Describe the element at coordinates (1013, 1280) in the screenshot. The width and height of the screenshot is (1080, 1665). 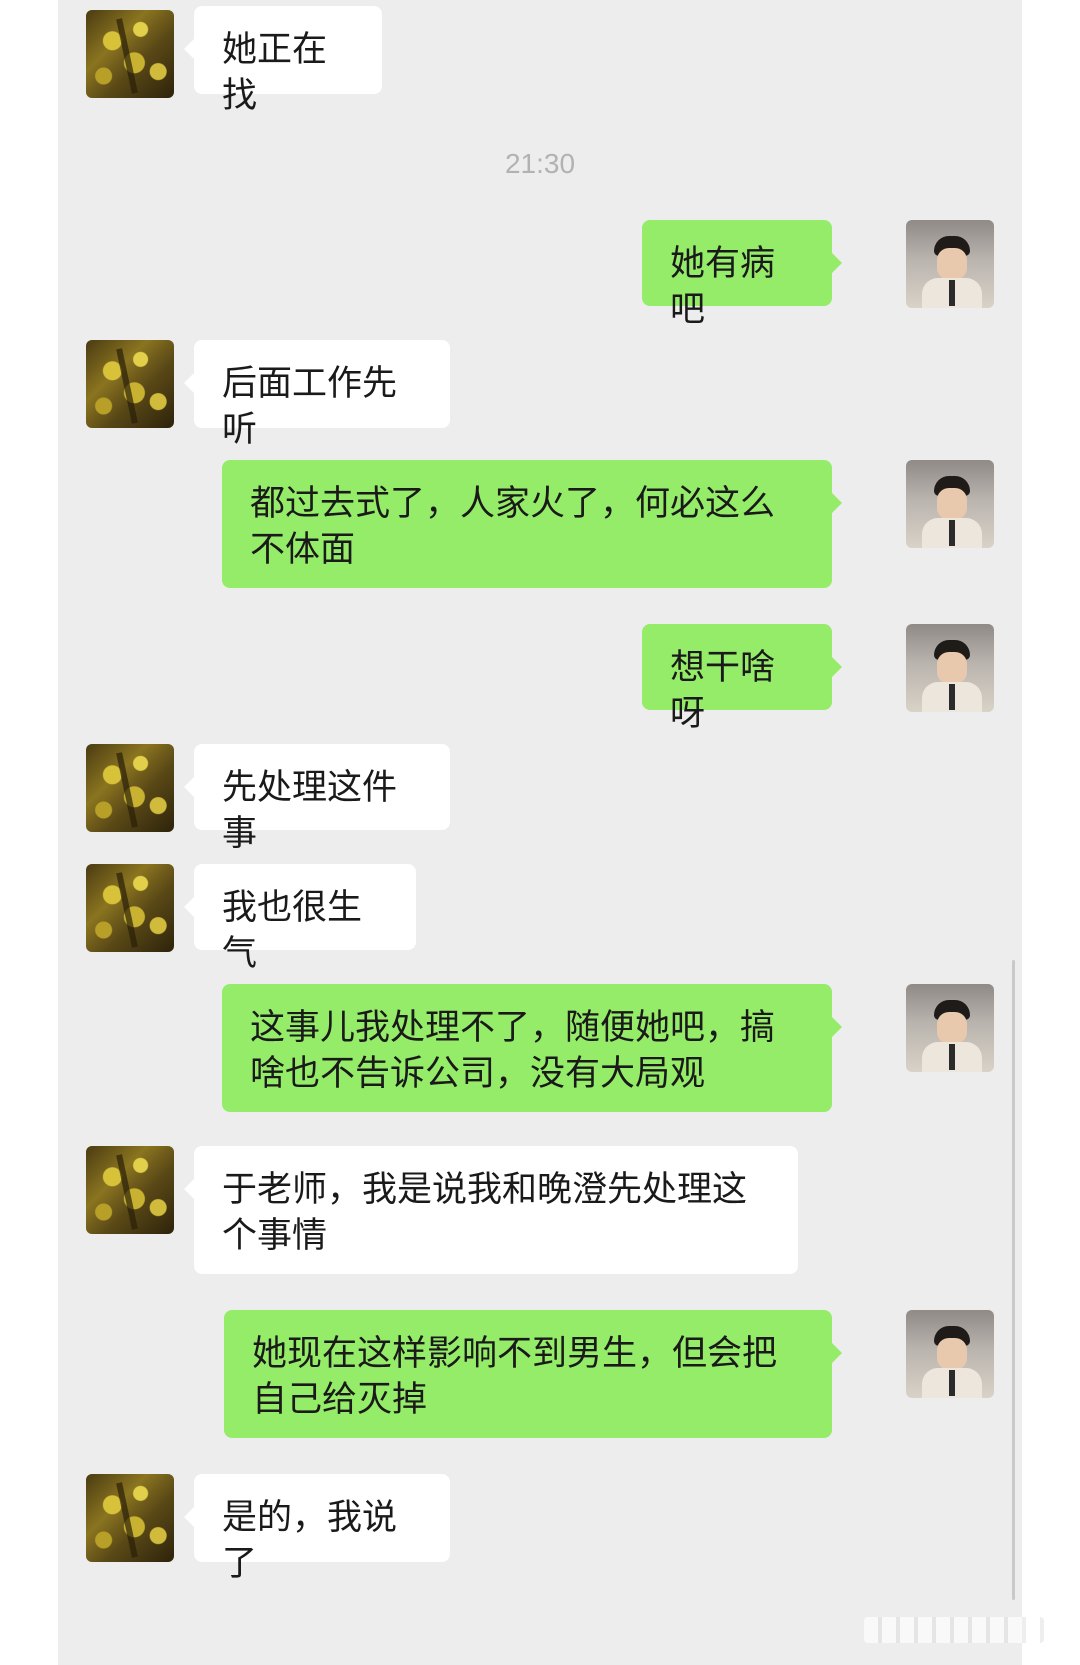
I see `chat-scrollbar` at that location.